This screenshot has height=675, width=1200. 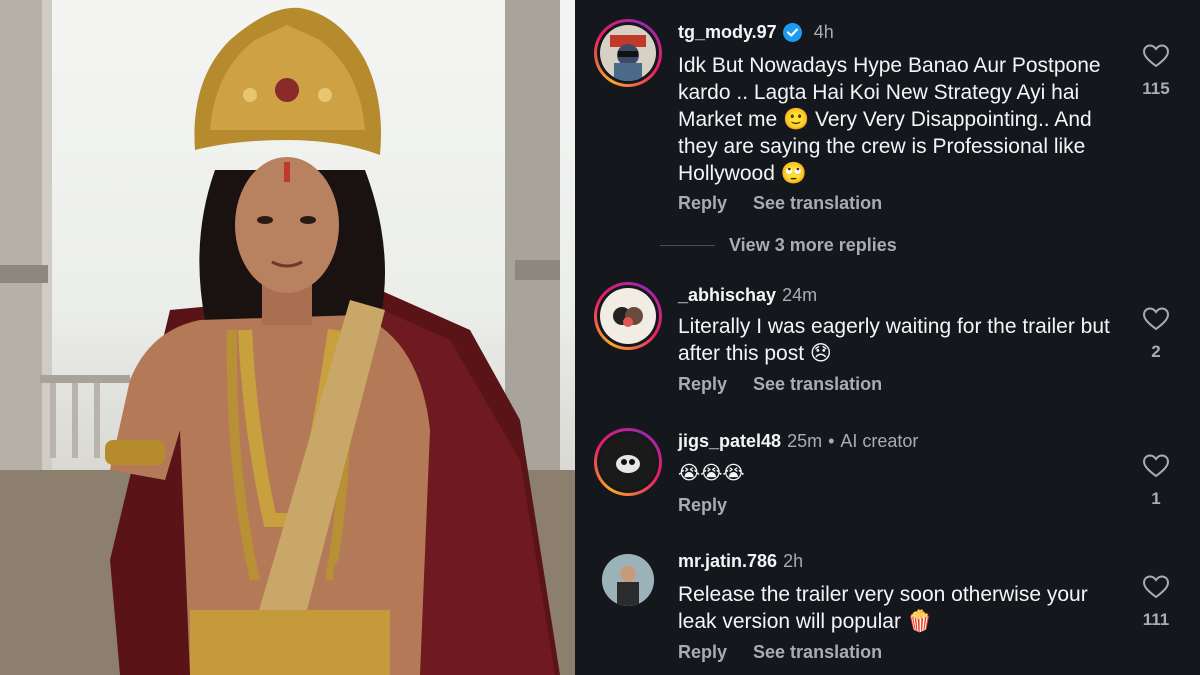 What do you see at coordinates (727, 32) in the screenshot?
I see `username: tg_mody.97` at bounding box center [727, 32].